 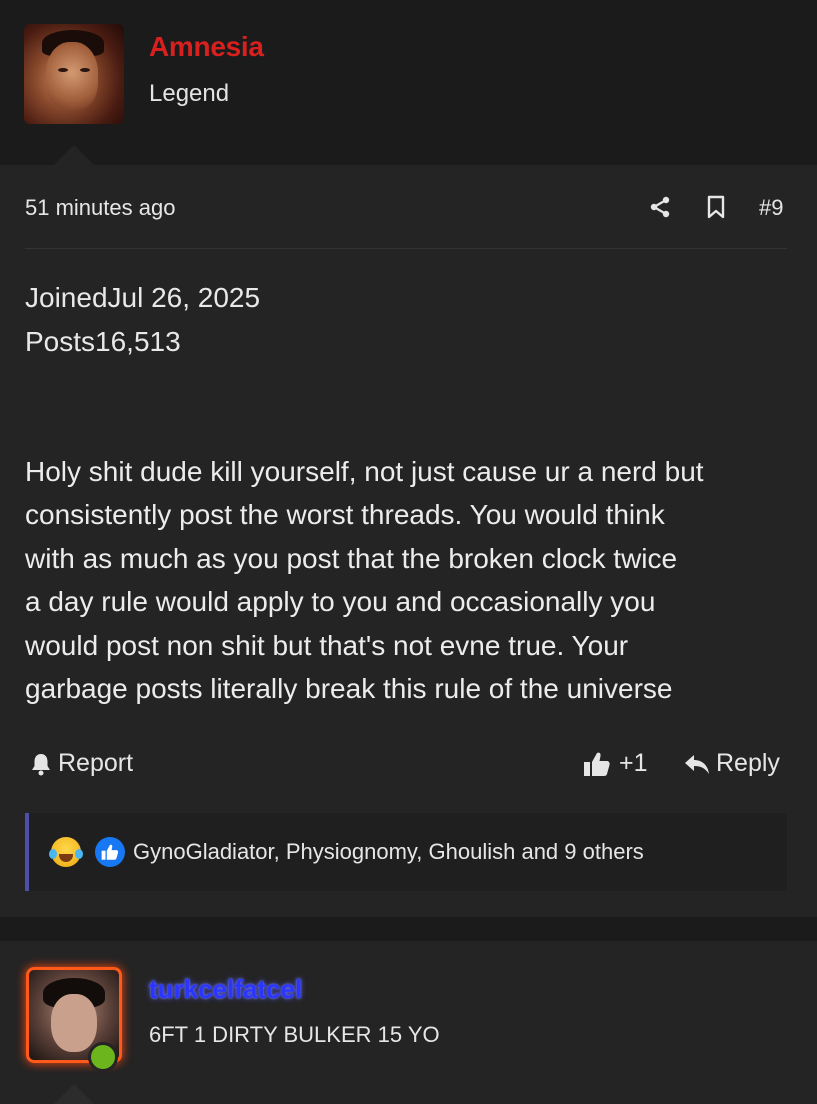 I want to click on next-author-username: turkcelfatcel, so click(x=225, y=989).